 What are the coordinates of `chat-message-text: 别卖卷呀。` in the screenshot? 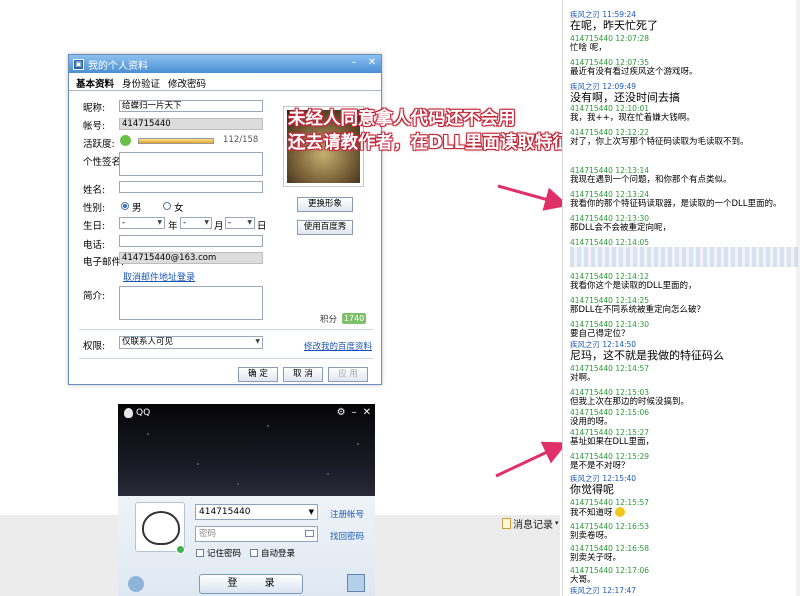 It's located at (591, 536).